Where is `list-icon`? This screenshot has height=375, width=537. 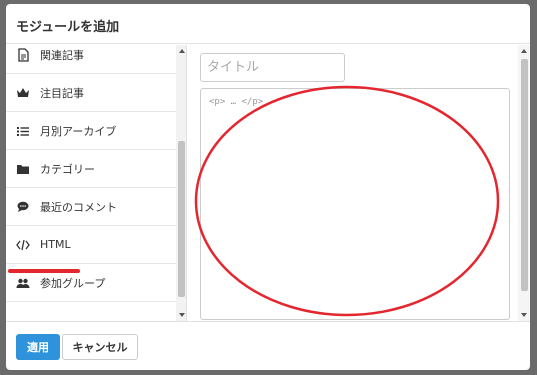
list-icon is located at coordinates (23, 131).